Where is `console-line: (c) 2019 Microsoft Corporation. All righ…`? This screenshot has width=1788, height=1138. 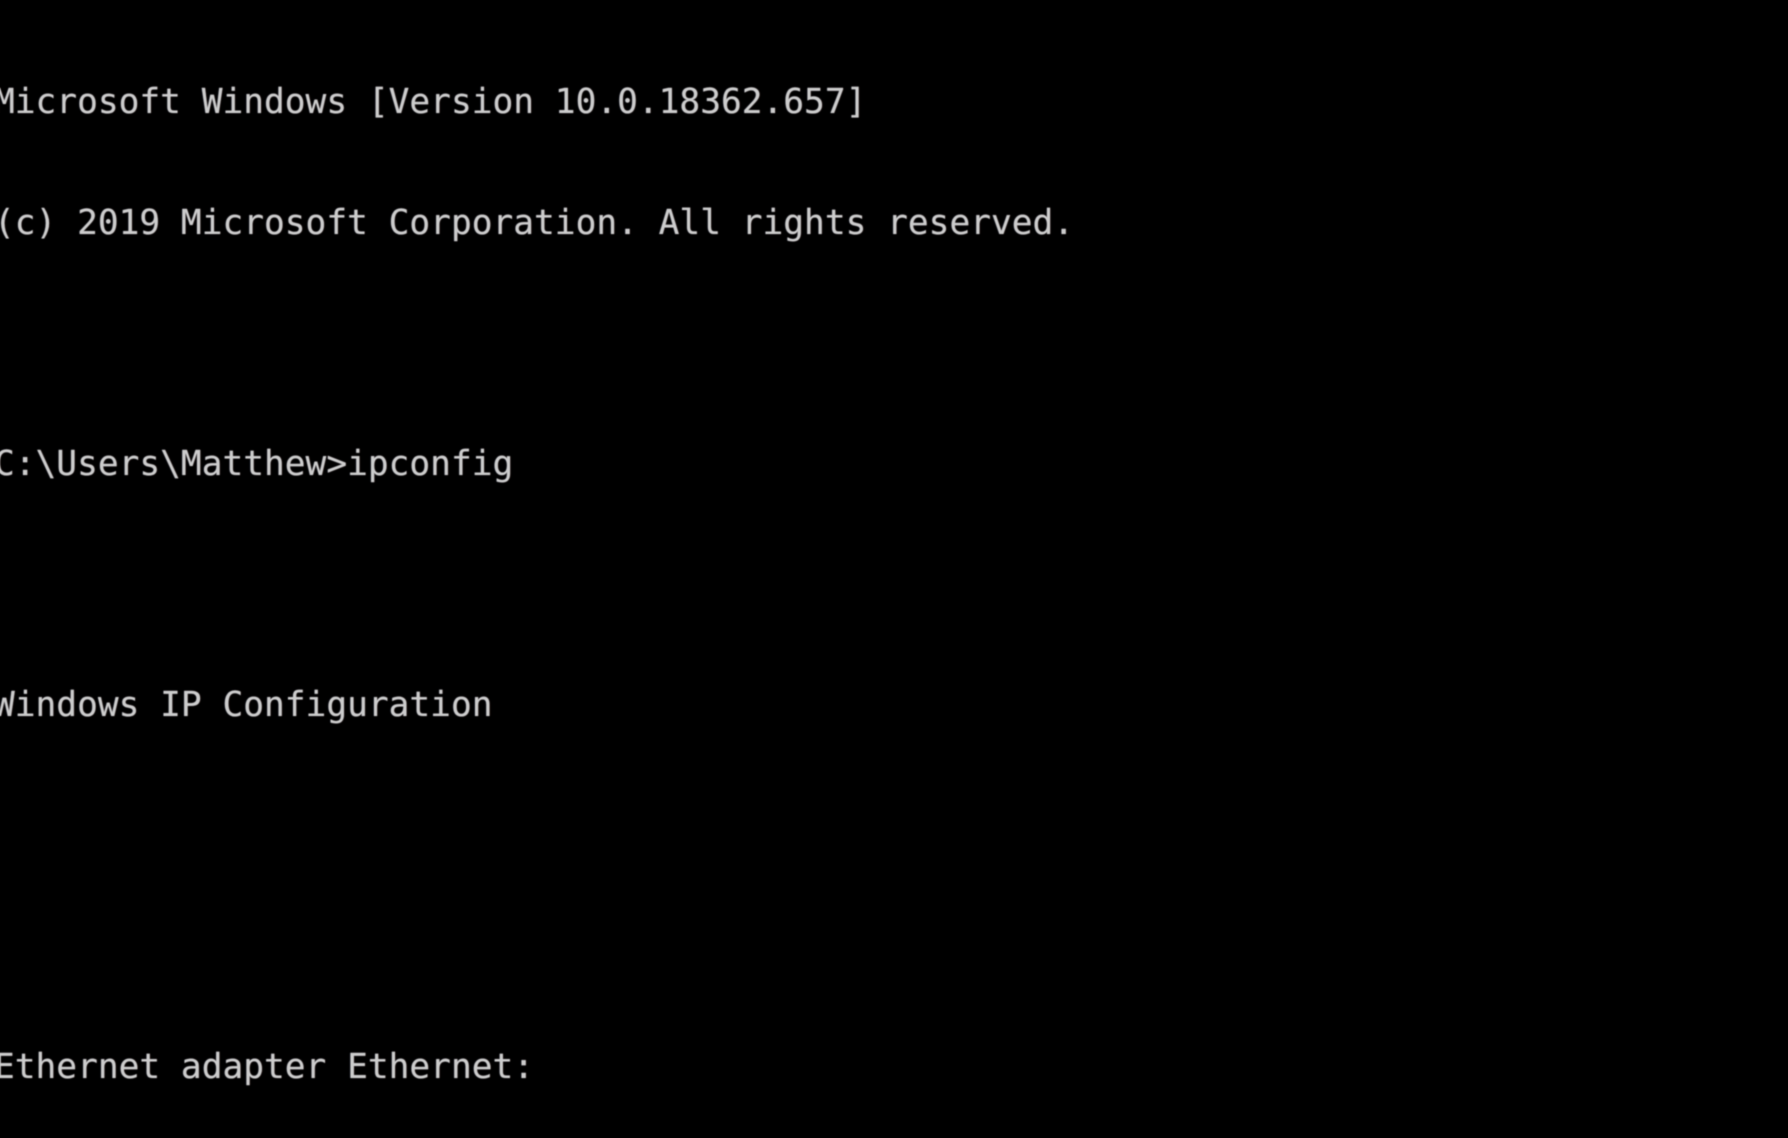 console-line: (c) 2019 Microsoft Corporation. All righ… is located at coordinates (537, 223).